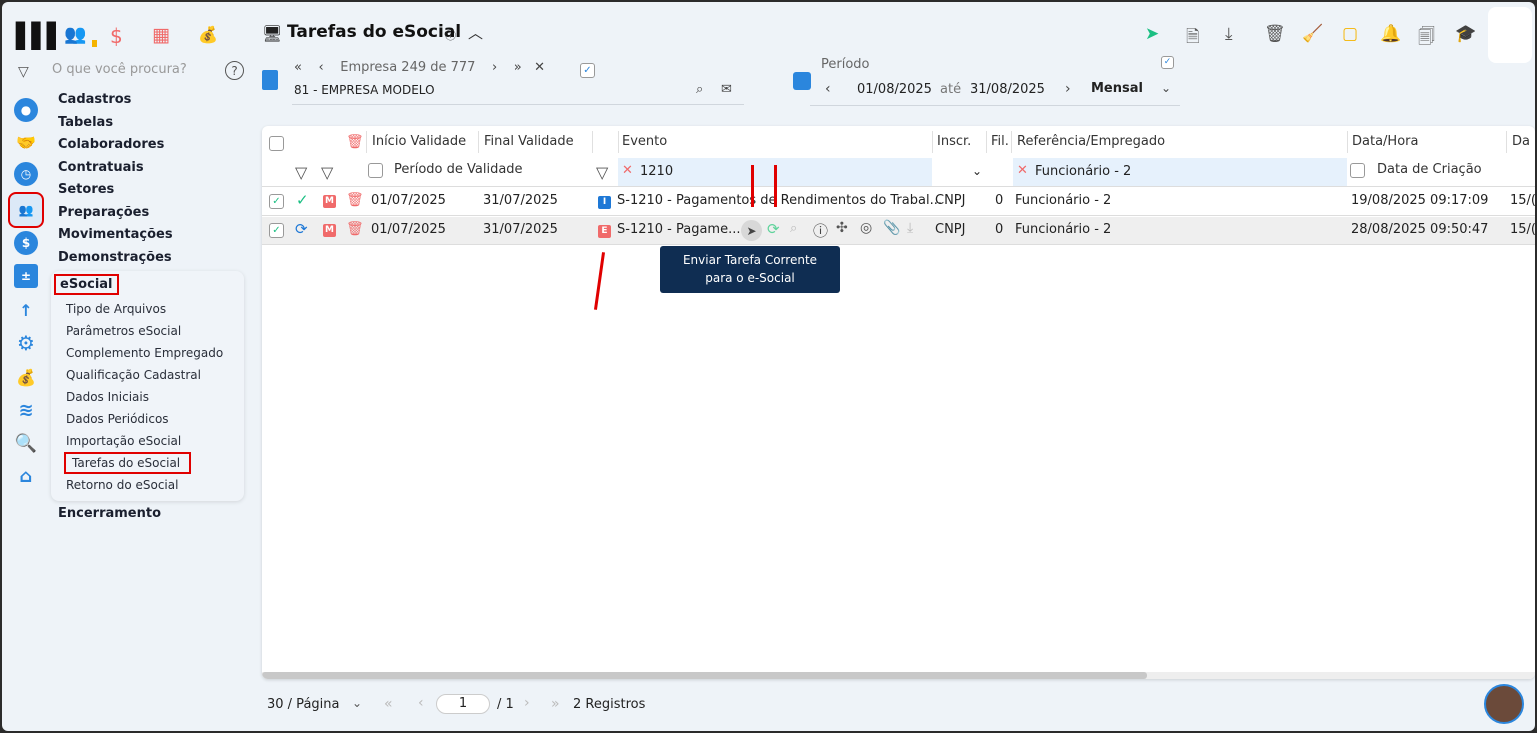 This screenshot has height=733, width=1537. I want to click on horizontal-scrollbar, so click(898, 675).